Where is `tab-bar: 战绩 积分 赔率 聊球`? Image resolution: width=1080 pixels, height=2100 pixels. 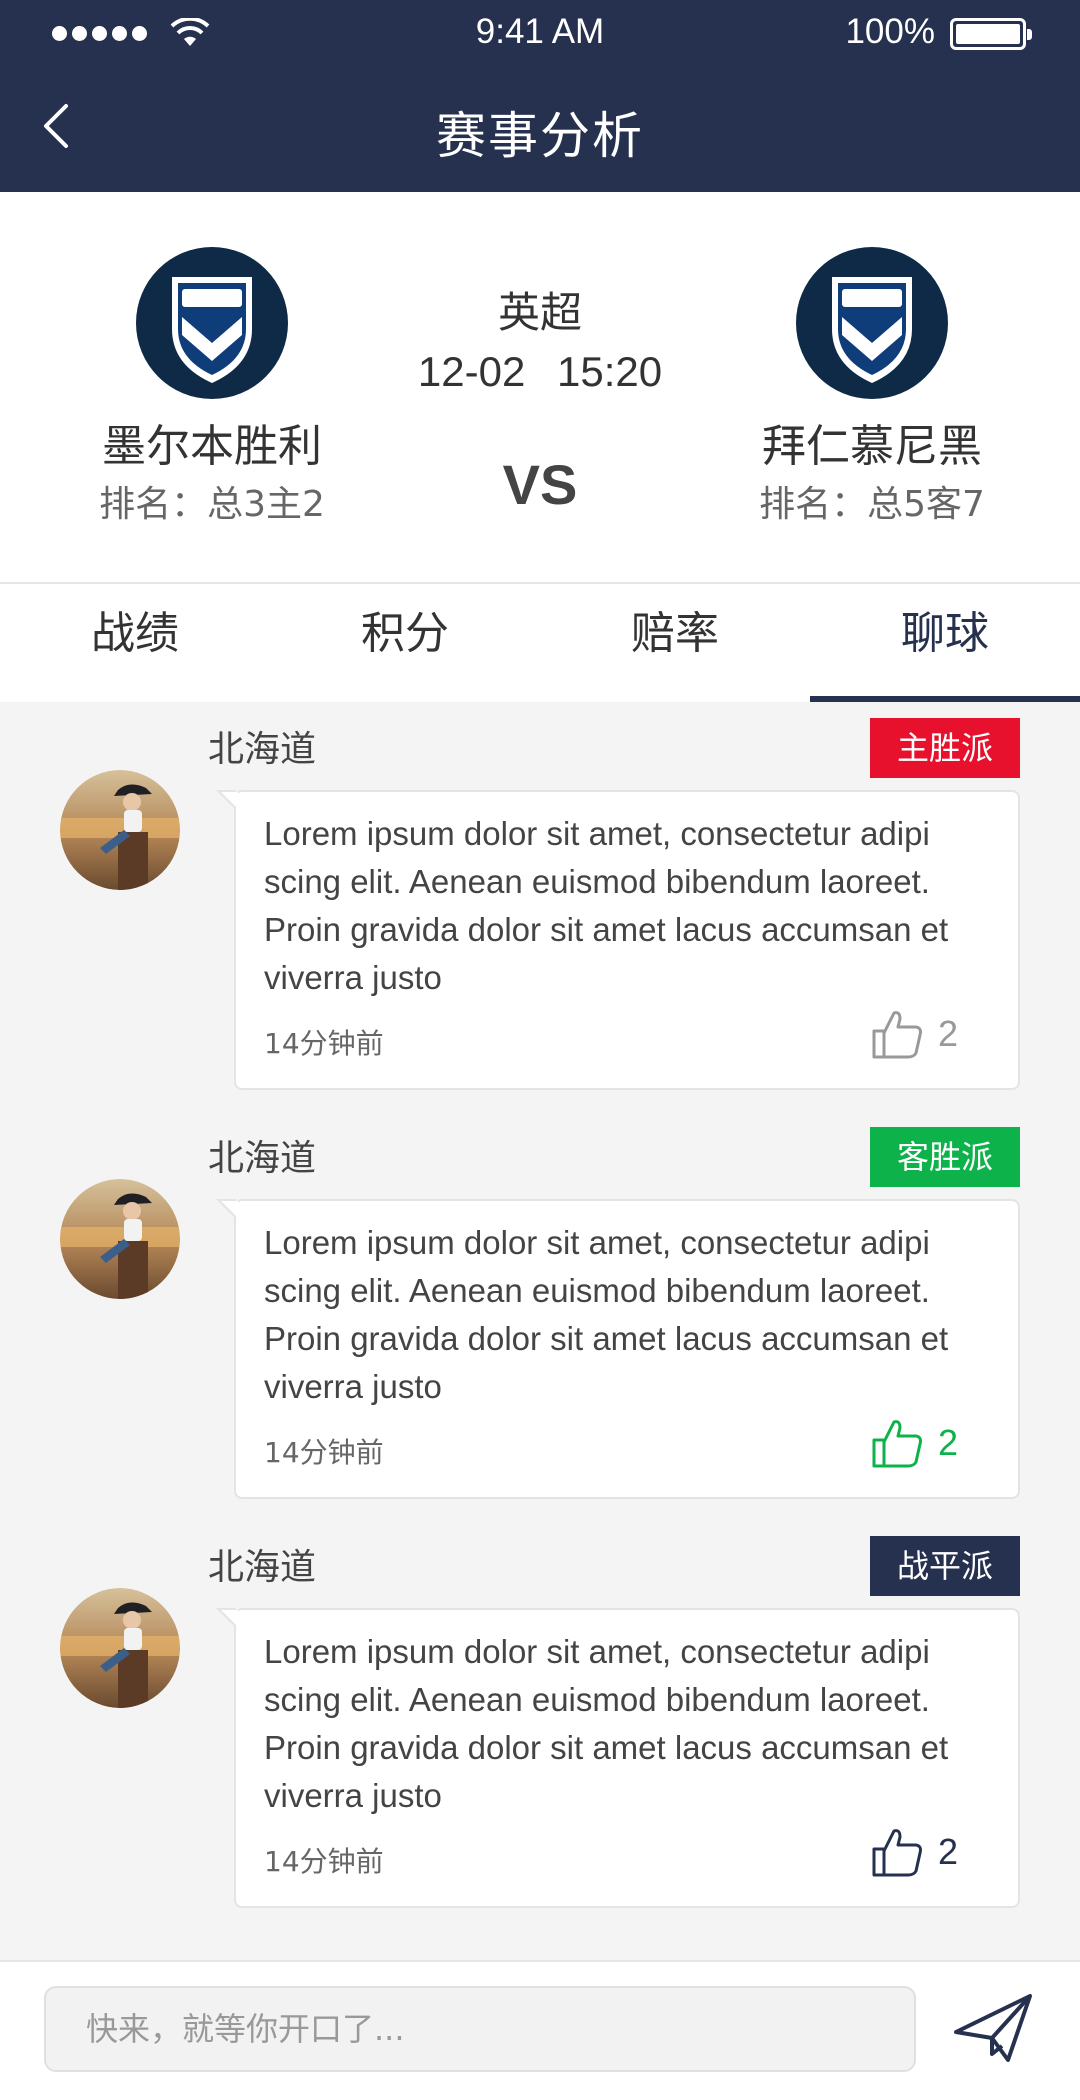
tab-bar: 战绩 积分 赔率 聊球 is located at coordinates (540, 643).